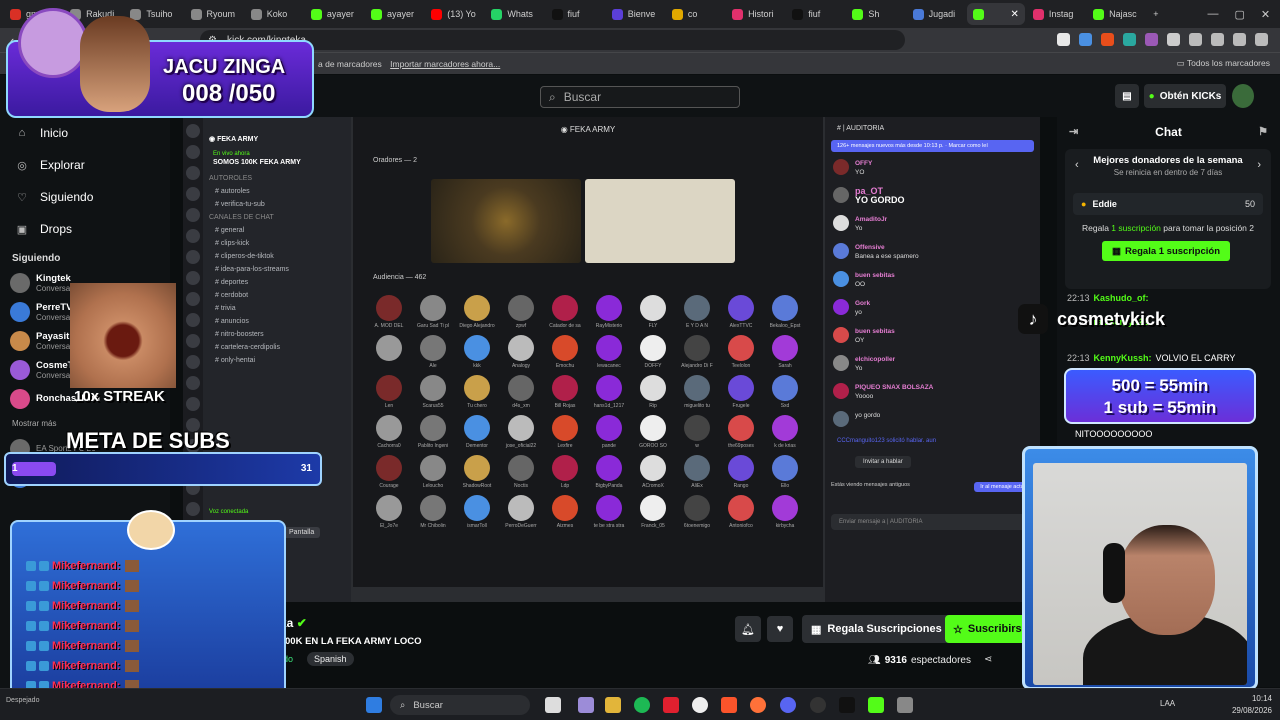 The width and height of the screenshot is (1280, 720). Describe the element at coordinates (433, 512) in the screenshot. I see `audience-member: Mr Chibolin` at that location.